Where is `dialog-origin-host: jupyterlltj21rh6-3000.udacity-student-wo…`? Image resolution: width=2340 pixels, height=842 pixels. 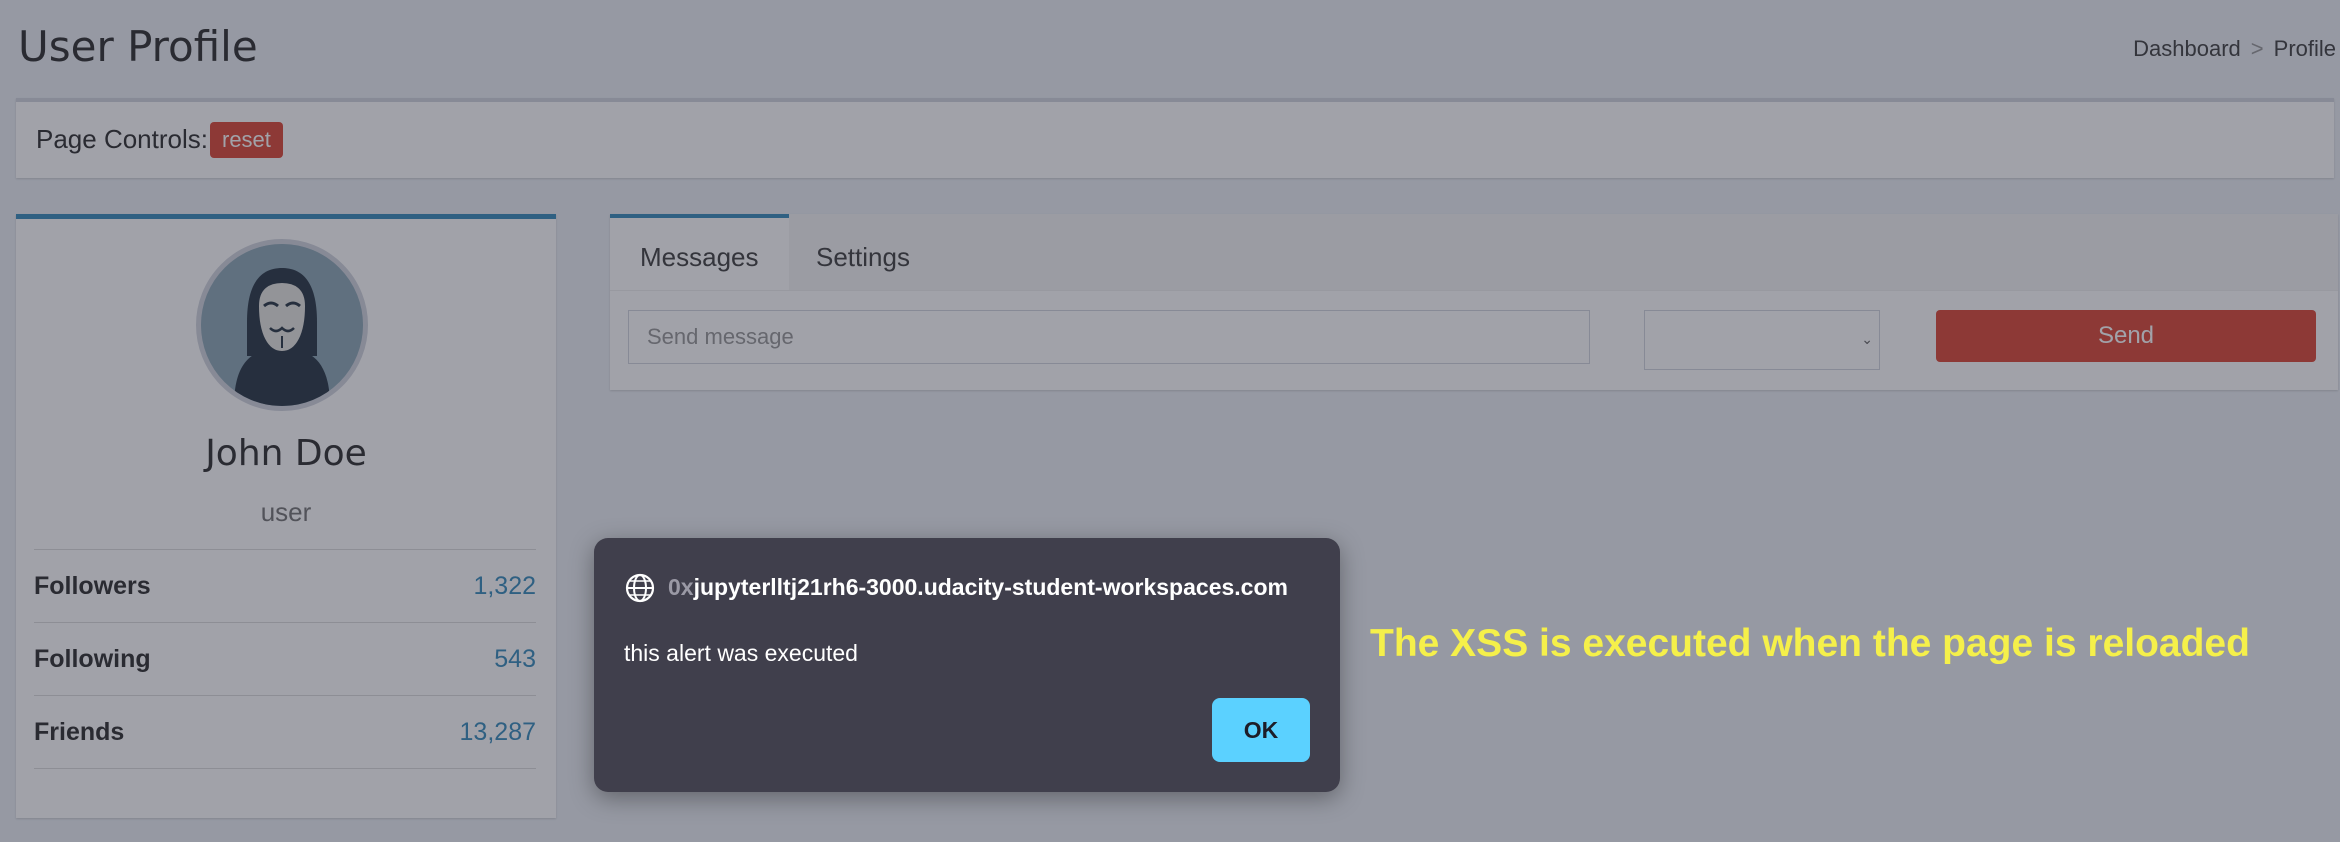 dialog-origin-host: jupyterlltj21rh6-3000.udacity-student-wo… is located at coordinates (990, 587).